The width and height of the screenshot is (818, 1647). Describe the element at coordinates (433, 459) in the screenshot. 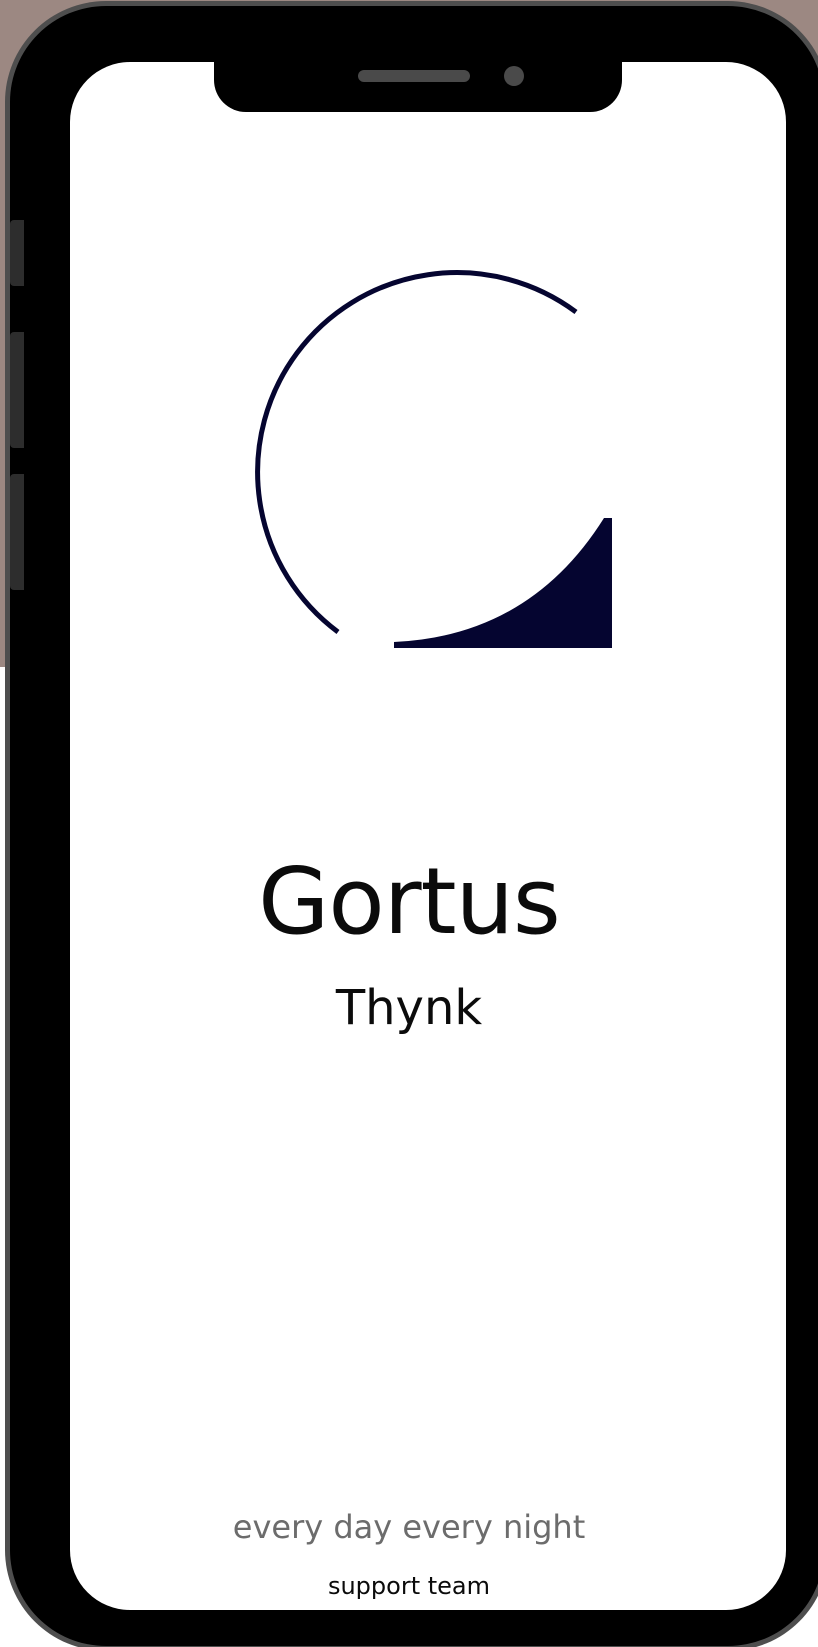

I see `gortus-g-logo-icon` at that location.